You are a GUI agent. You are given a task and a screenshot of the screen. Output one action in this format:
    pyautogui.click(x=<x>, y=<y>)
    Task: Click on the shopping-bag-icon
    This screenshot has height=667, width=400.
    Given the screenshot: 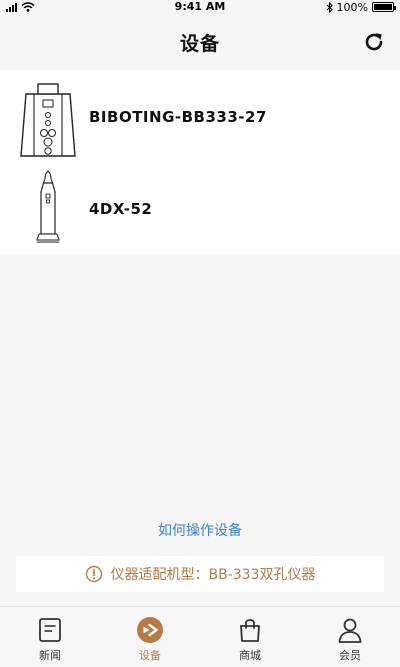 What is the action you would take?
    pyautogui.click(x=250, y=630)
    